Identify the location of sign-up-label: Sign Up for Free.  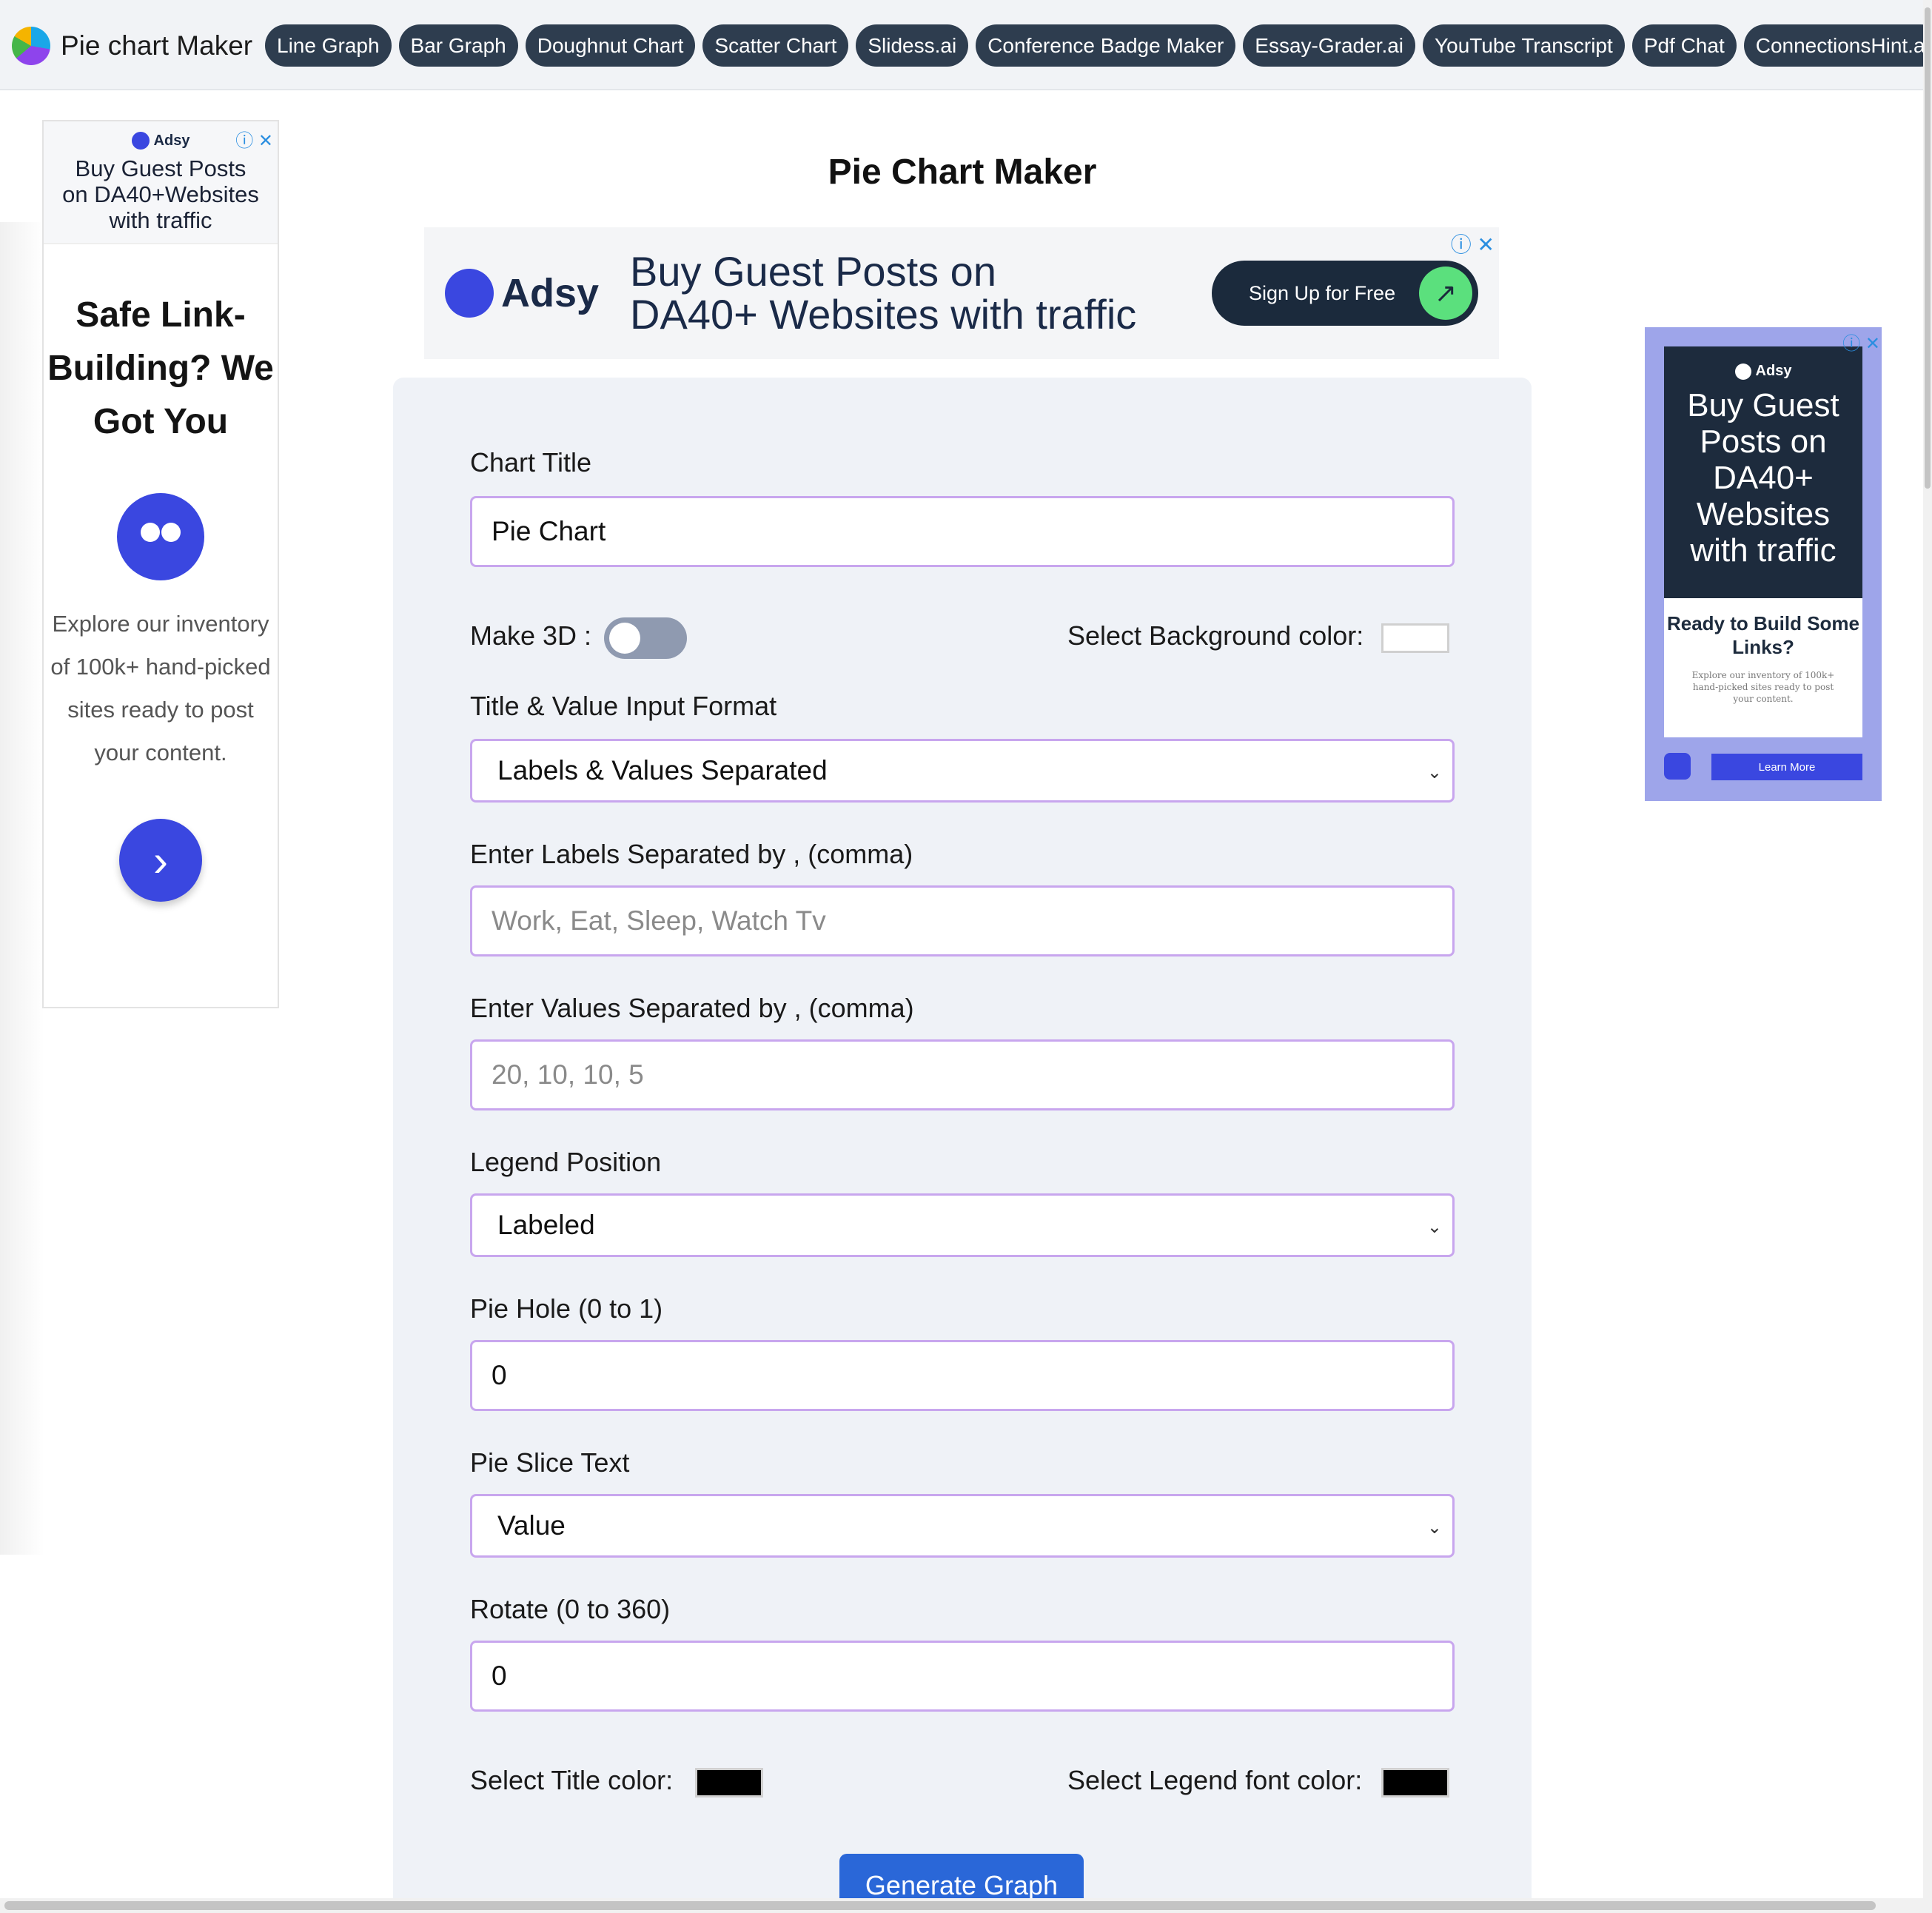
(1322, 292).